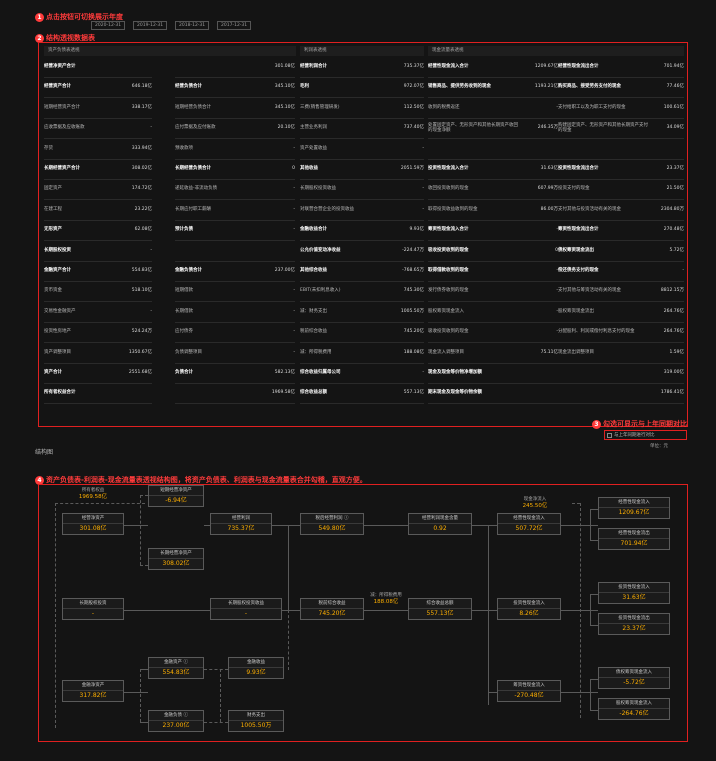 Image resolution: width=716 pixels, height=761 pixels. Describe the element at coordinates (93, 691) in the screenshot. I see `node-fin-net: 金融净资产 317.82亿` at that location.